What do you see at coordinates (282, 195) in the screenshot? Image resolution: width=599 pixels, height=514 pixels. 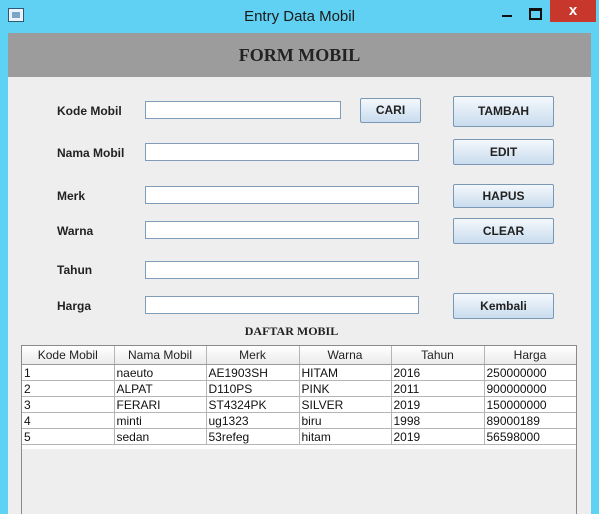 I see `merk-field` at bounding box center [282, 195].